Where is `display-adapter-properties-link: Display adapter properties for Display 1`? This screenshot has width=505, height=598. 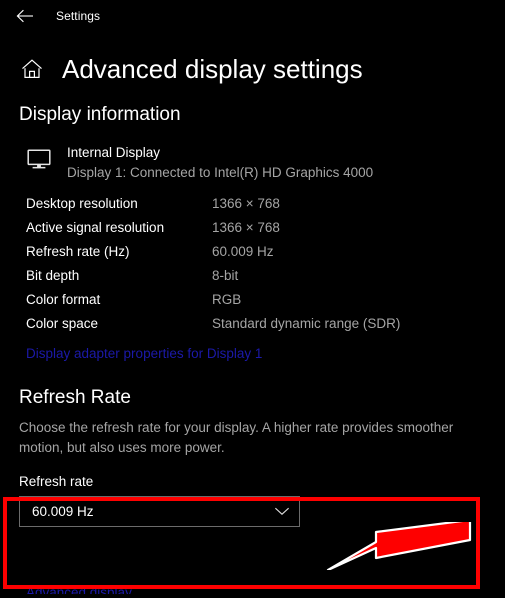 display-adapter-properties-link: Display adapter properties for Display 1 is located at coordinates (131, 353).